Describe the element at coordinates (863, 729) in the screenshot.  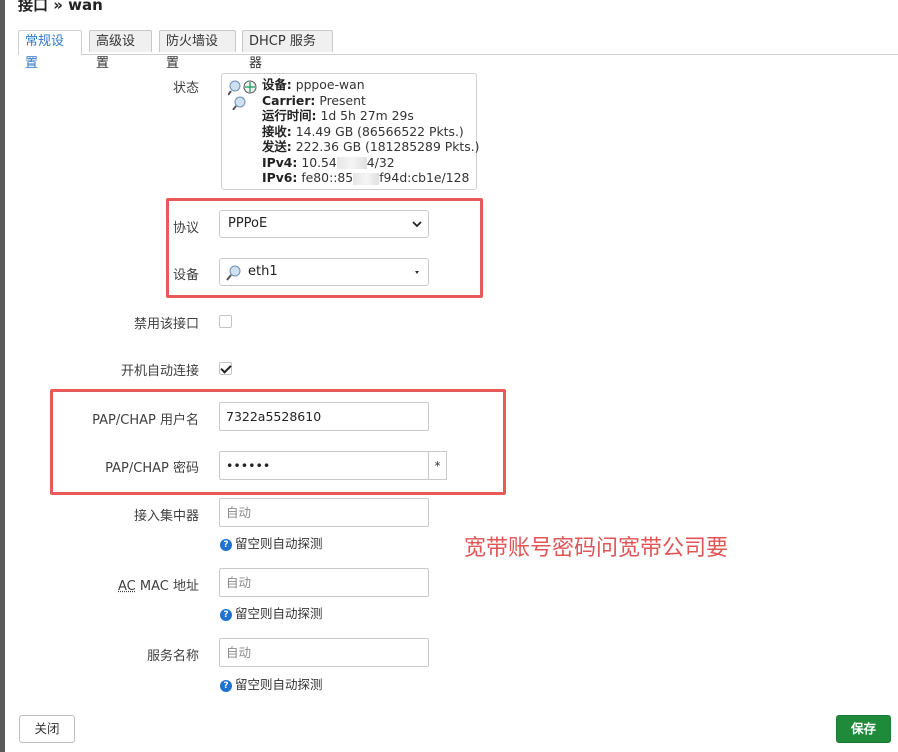
I see `save-button: 保存` at that location.